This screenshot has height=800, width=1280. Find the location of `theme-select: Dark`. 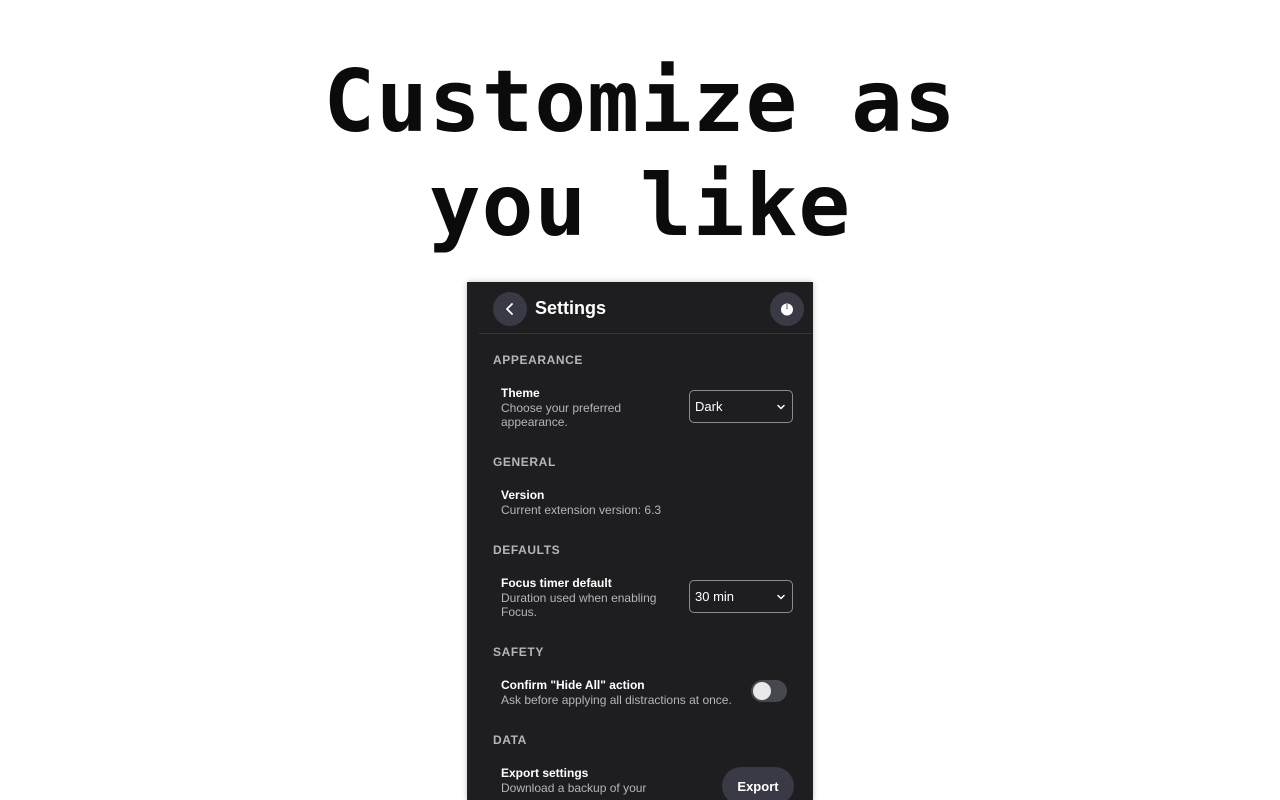

theme-select: Dark is located at coordinates (741, 406).